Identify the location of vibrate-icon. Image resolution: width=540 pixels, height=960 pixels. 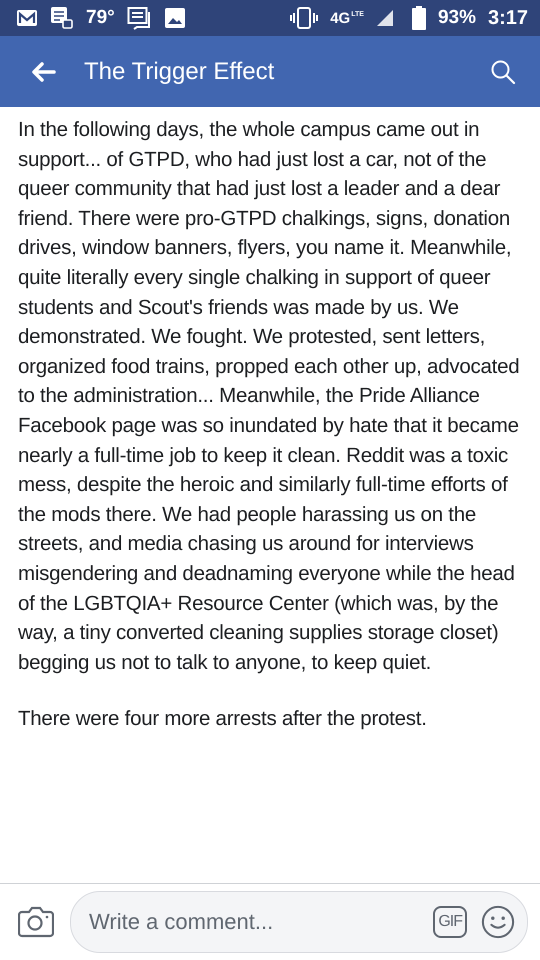
(304, 18).